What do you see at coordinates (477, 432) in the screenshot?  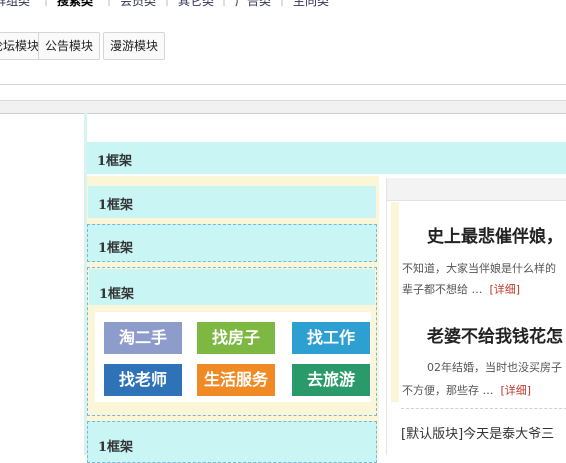 I see `forum-post-link: [默认版块]今天是泰大爷三` at bounding box center [477, 432].